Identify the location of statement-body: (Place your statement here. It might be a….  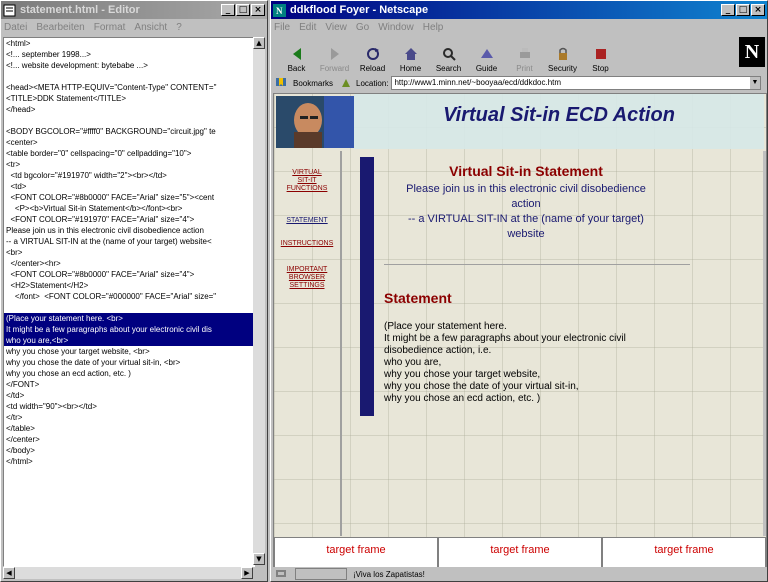
(534, 363).